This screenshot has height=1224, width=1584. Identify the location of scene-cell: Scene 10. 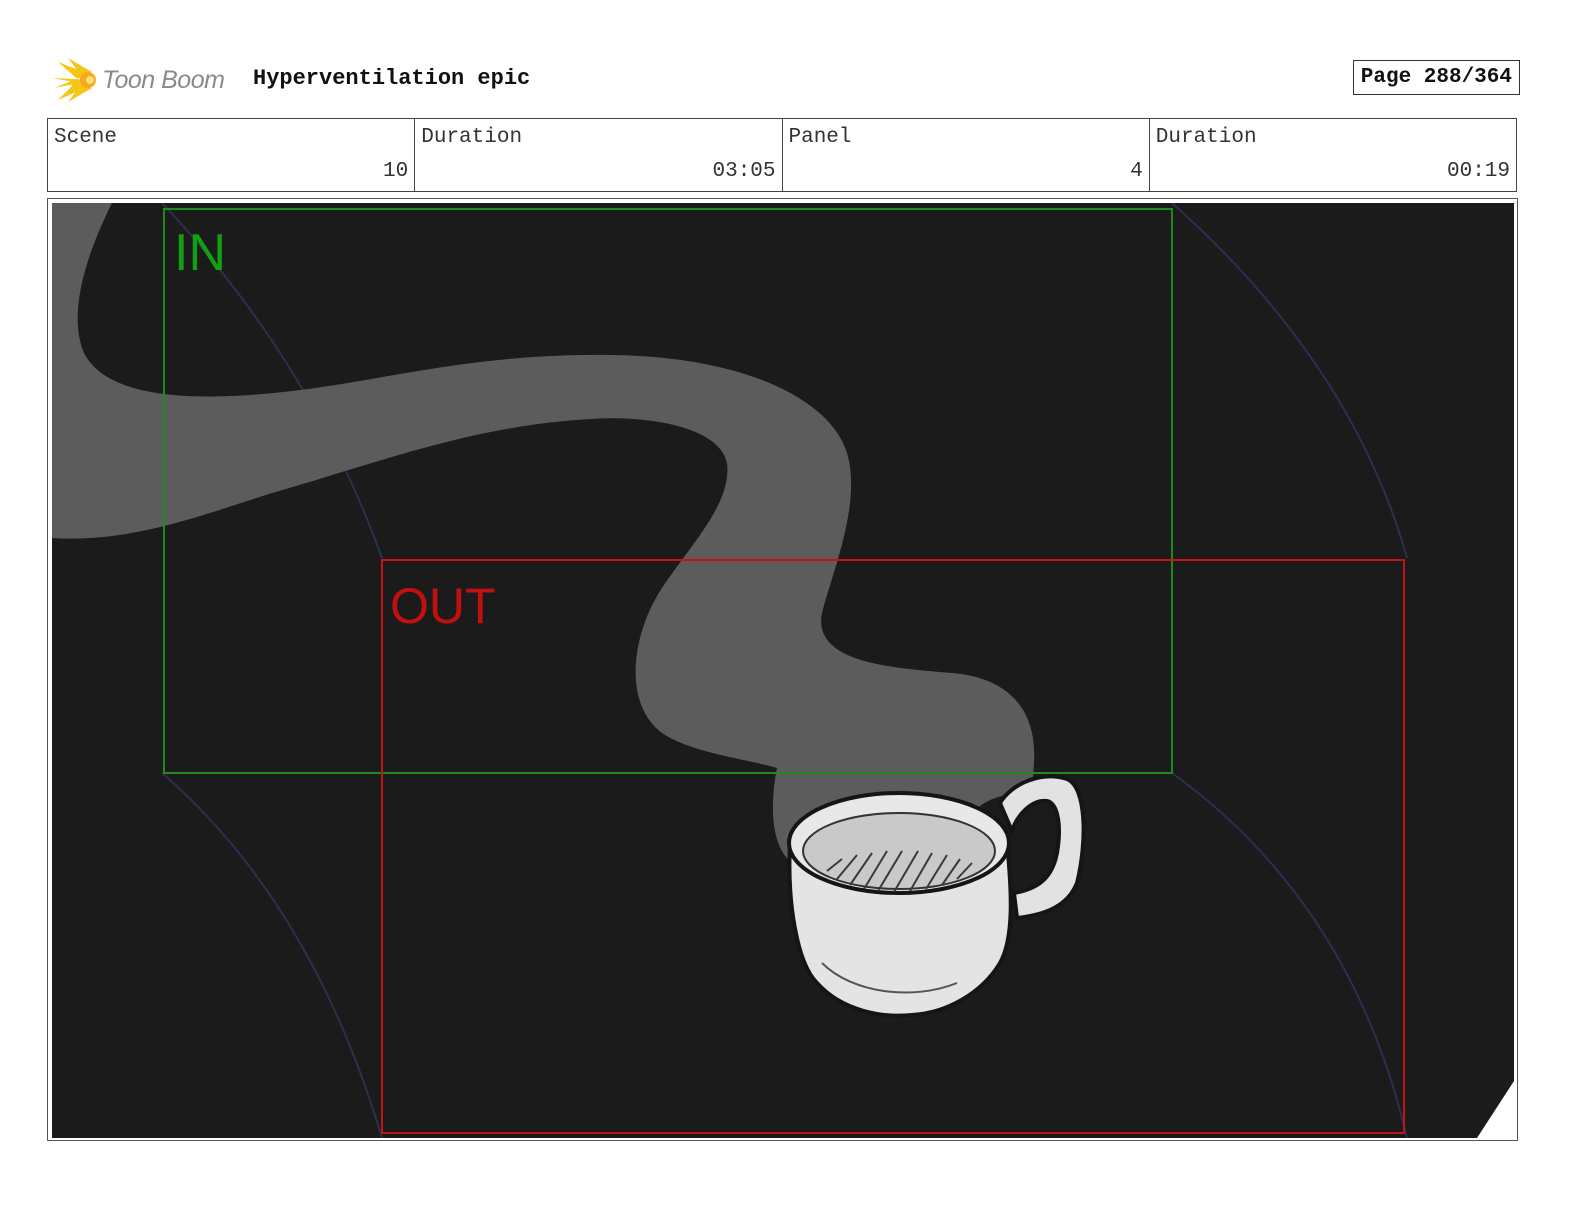
(232, 155).